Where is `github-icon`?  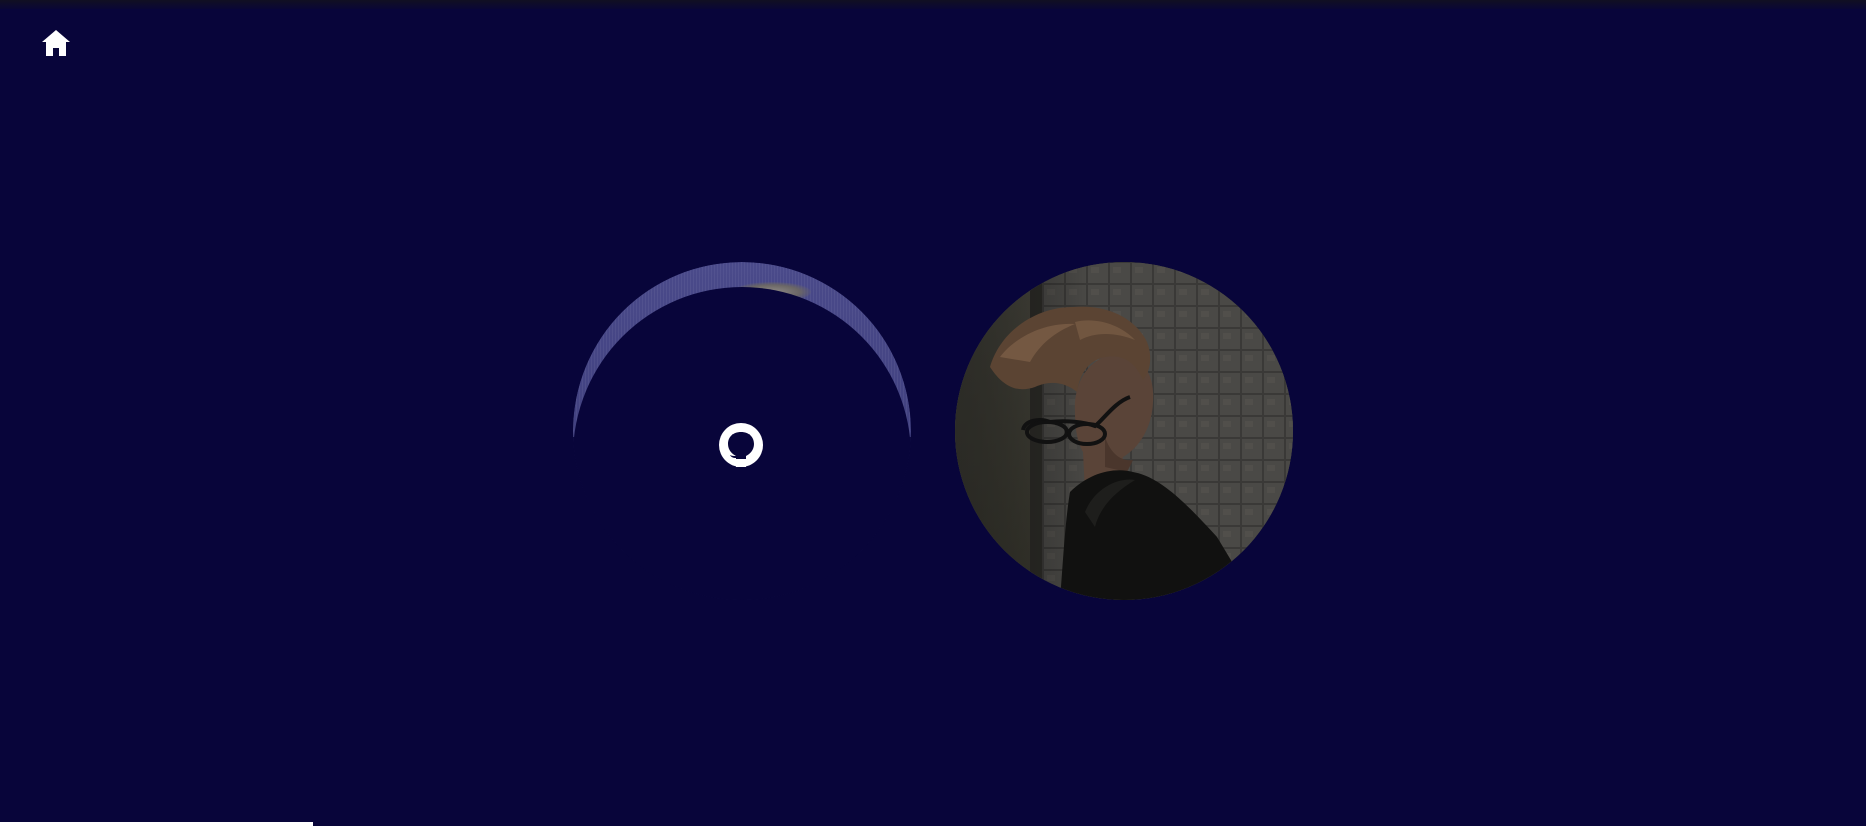
github-icon is located at coordinates (741, 445).